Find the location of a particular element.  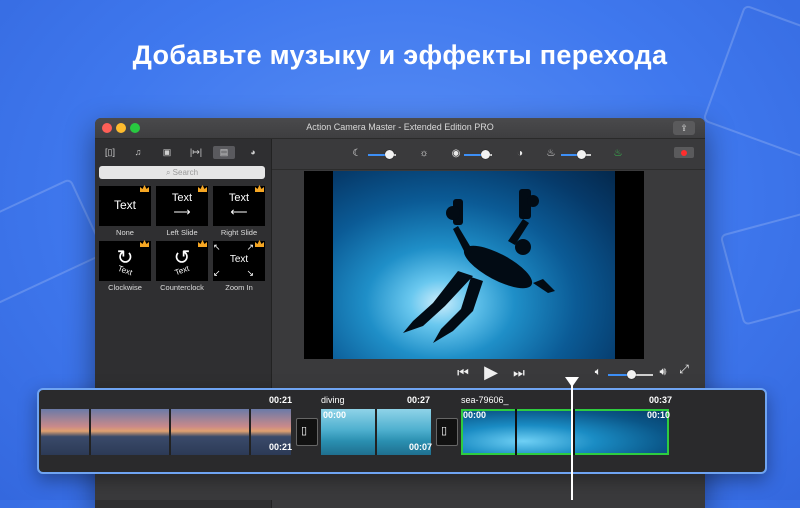

page-headline: Добавьте музыку и эффекты перехода is located at coordinates (400, 55).